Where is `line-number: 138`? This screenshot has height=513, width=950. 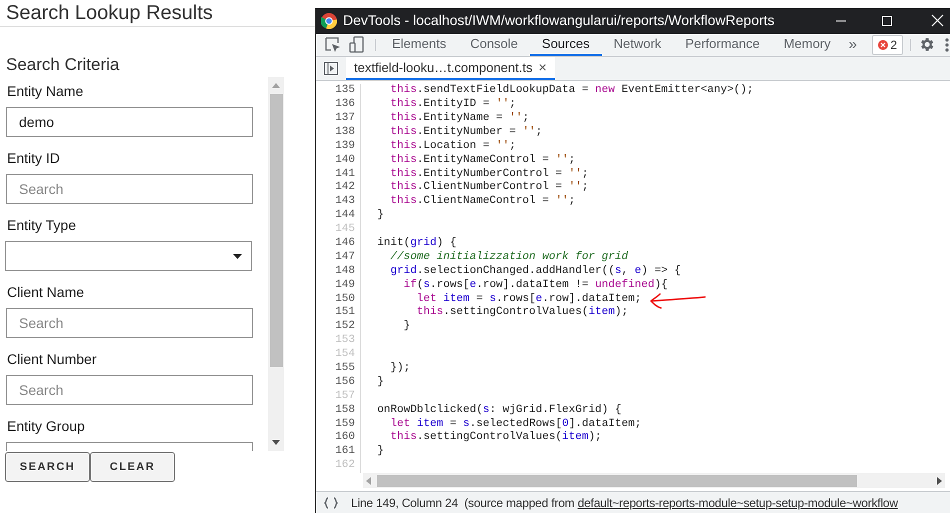
line-number: 138 is located at coordinates (338, 133).